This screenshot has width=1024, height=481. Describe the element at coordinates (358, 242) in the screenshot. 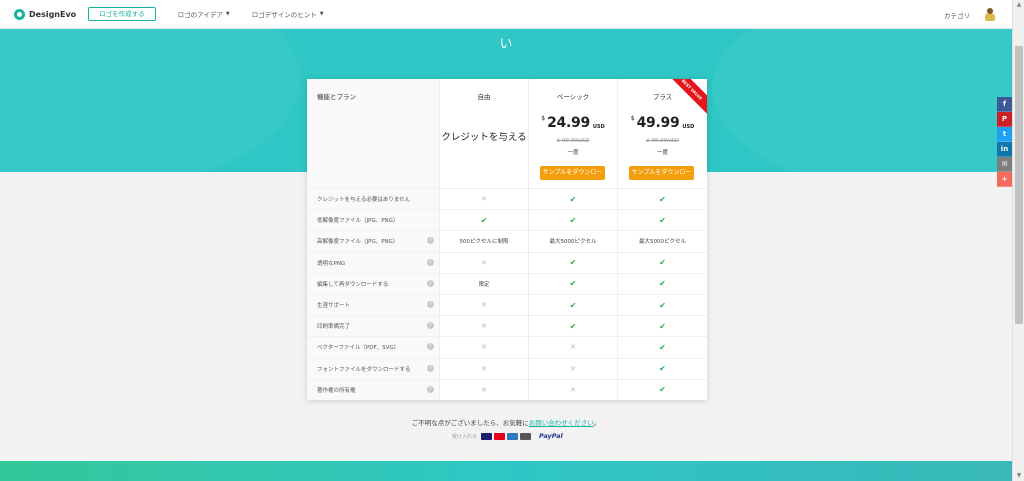

I see `feature-label-text: 高解像度ファイル（JPG、PNG）` at that location.